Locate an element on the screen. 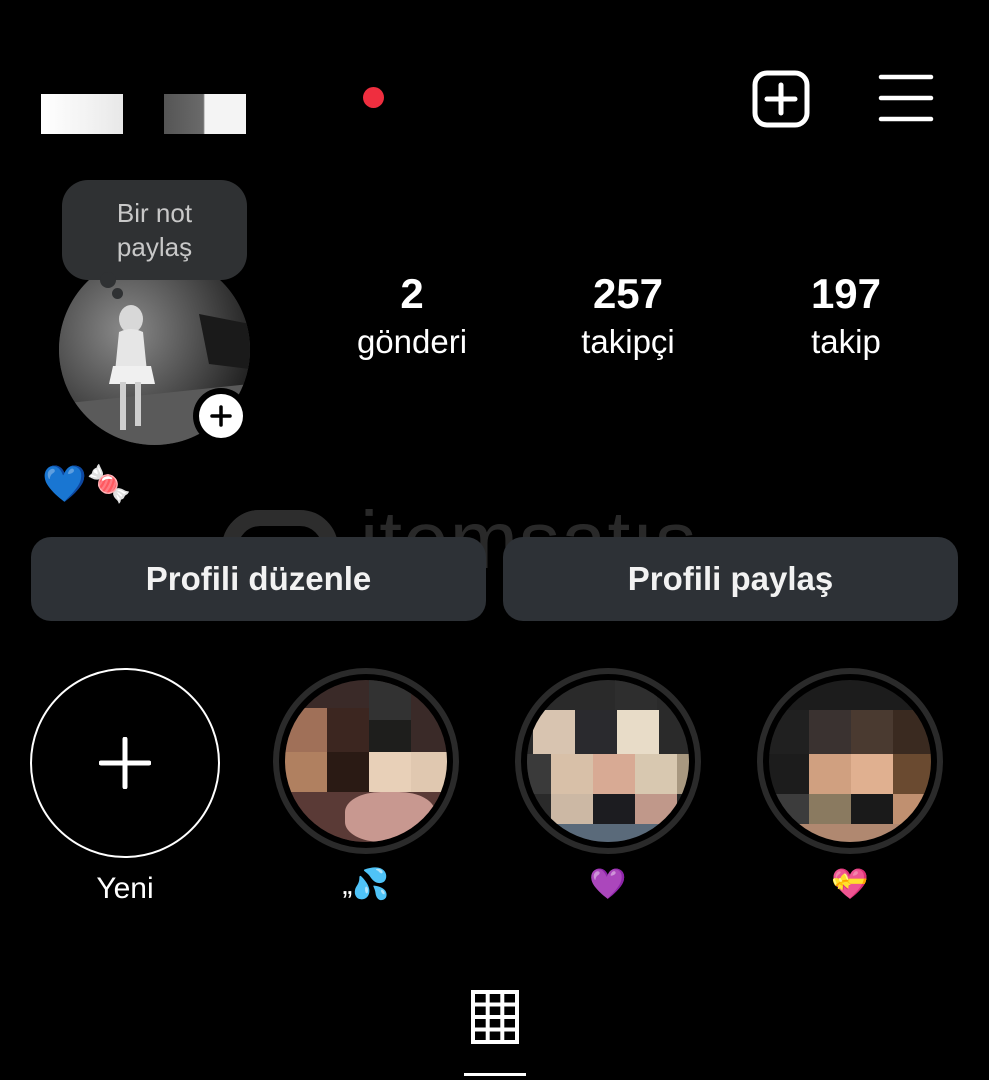  stat-following: 197 takip is located at coordinates (846, 316).